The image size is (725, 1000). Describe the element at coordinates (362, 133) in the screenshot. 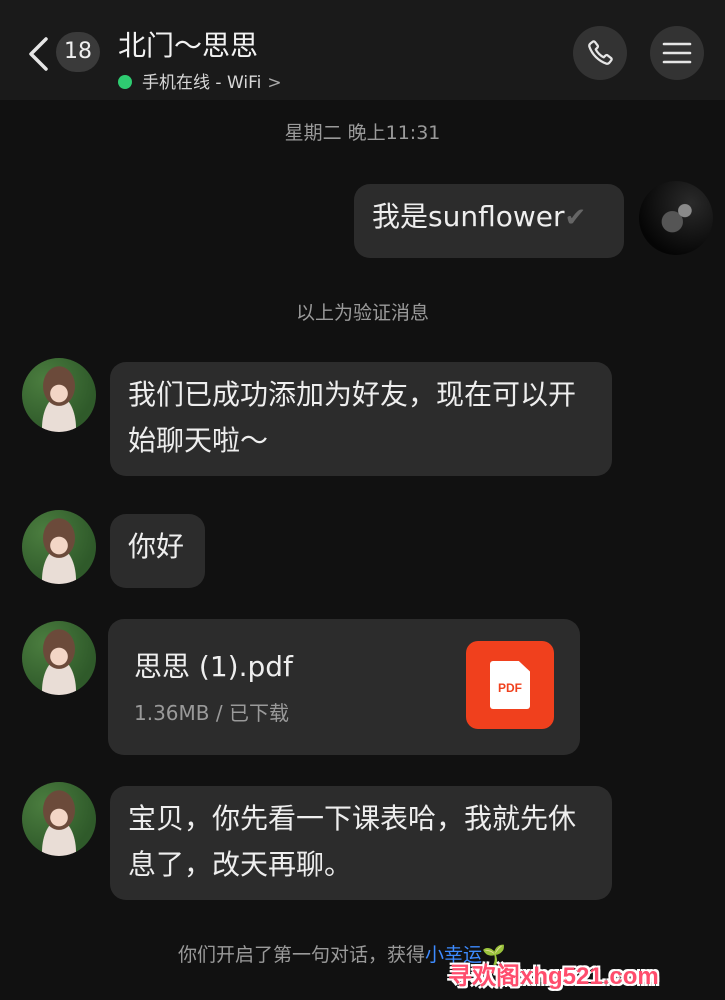

I see `message-timestamp: 星期二 晚上11:31` at that location.